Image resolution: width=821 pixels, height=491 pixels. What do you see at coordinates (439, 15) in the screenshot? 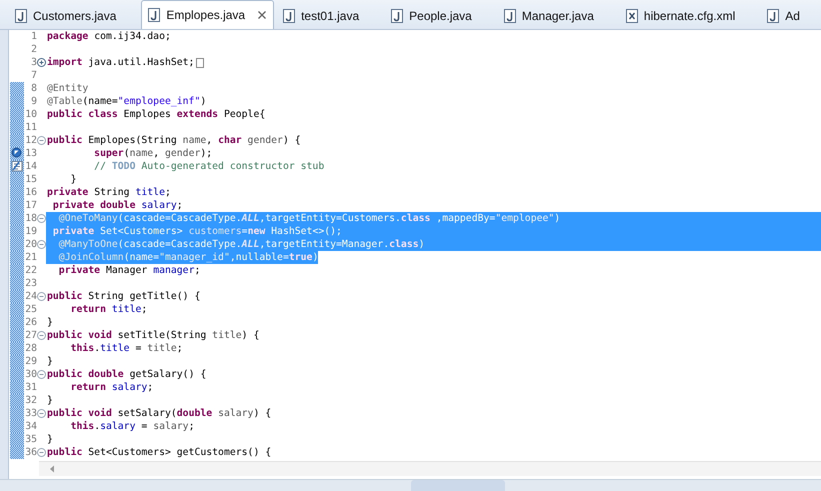
I see `editor-tab: People.java` at bounding box center [439, 15].